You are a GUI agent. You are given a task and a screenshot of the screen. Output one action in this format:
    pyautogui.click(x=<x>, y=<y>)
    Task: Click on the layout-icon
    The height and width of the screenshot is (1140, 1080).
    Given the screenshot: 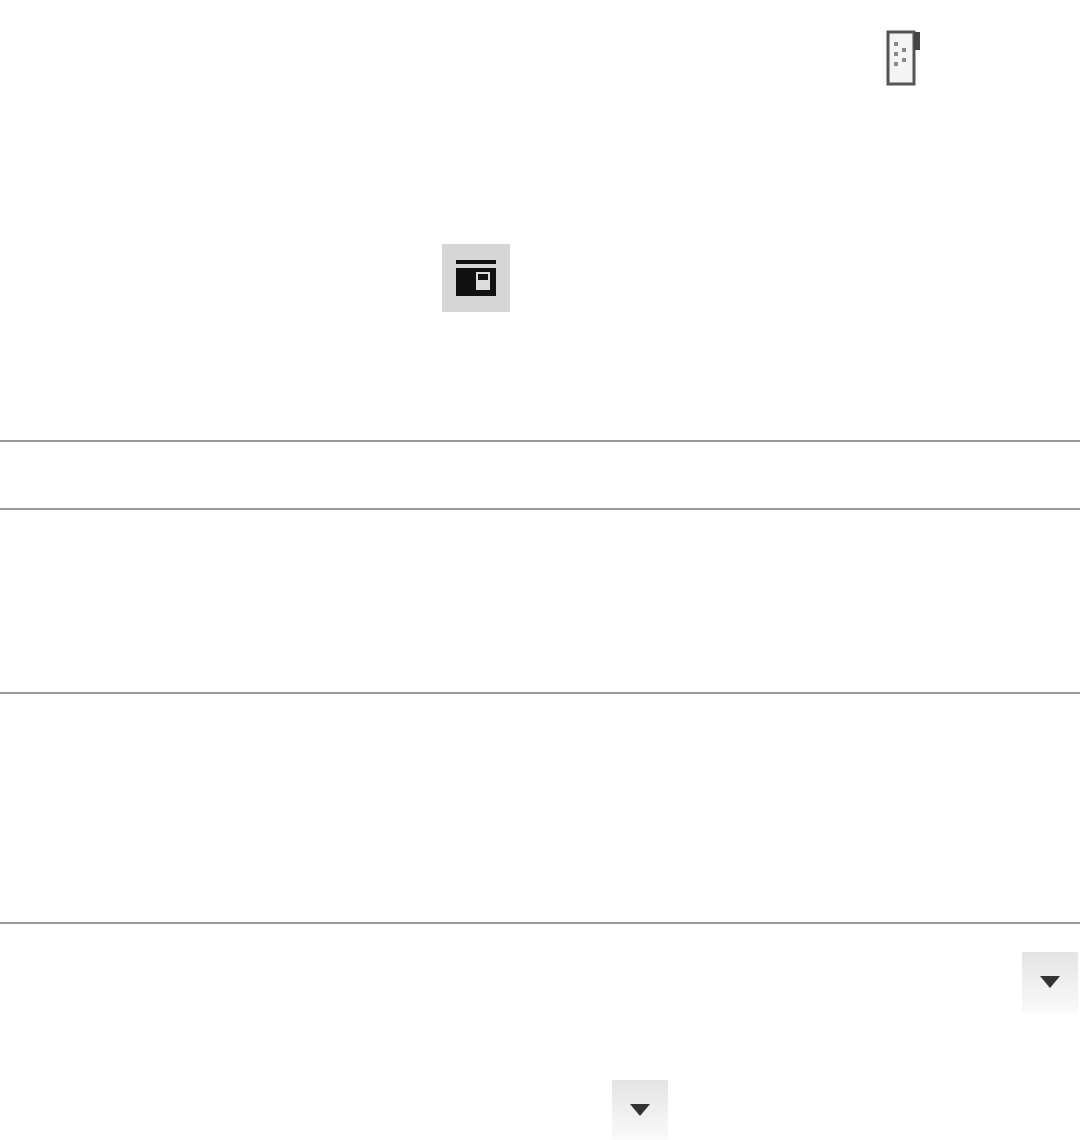 What is the action you would take?
    pyautogui.click(x=476, y=278)
    